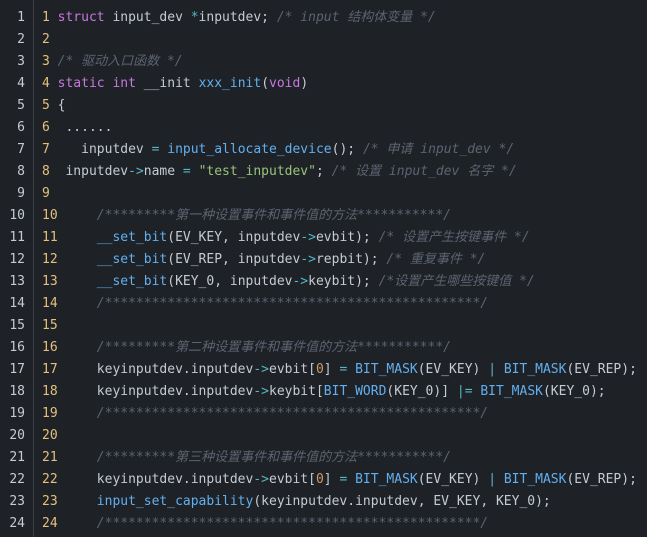  I want to click on line-number: 11, so click(17, 237).